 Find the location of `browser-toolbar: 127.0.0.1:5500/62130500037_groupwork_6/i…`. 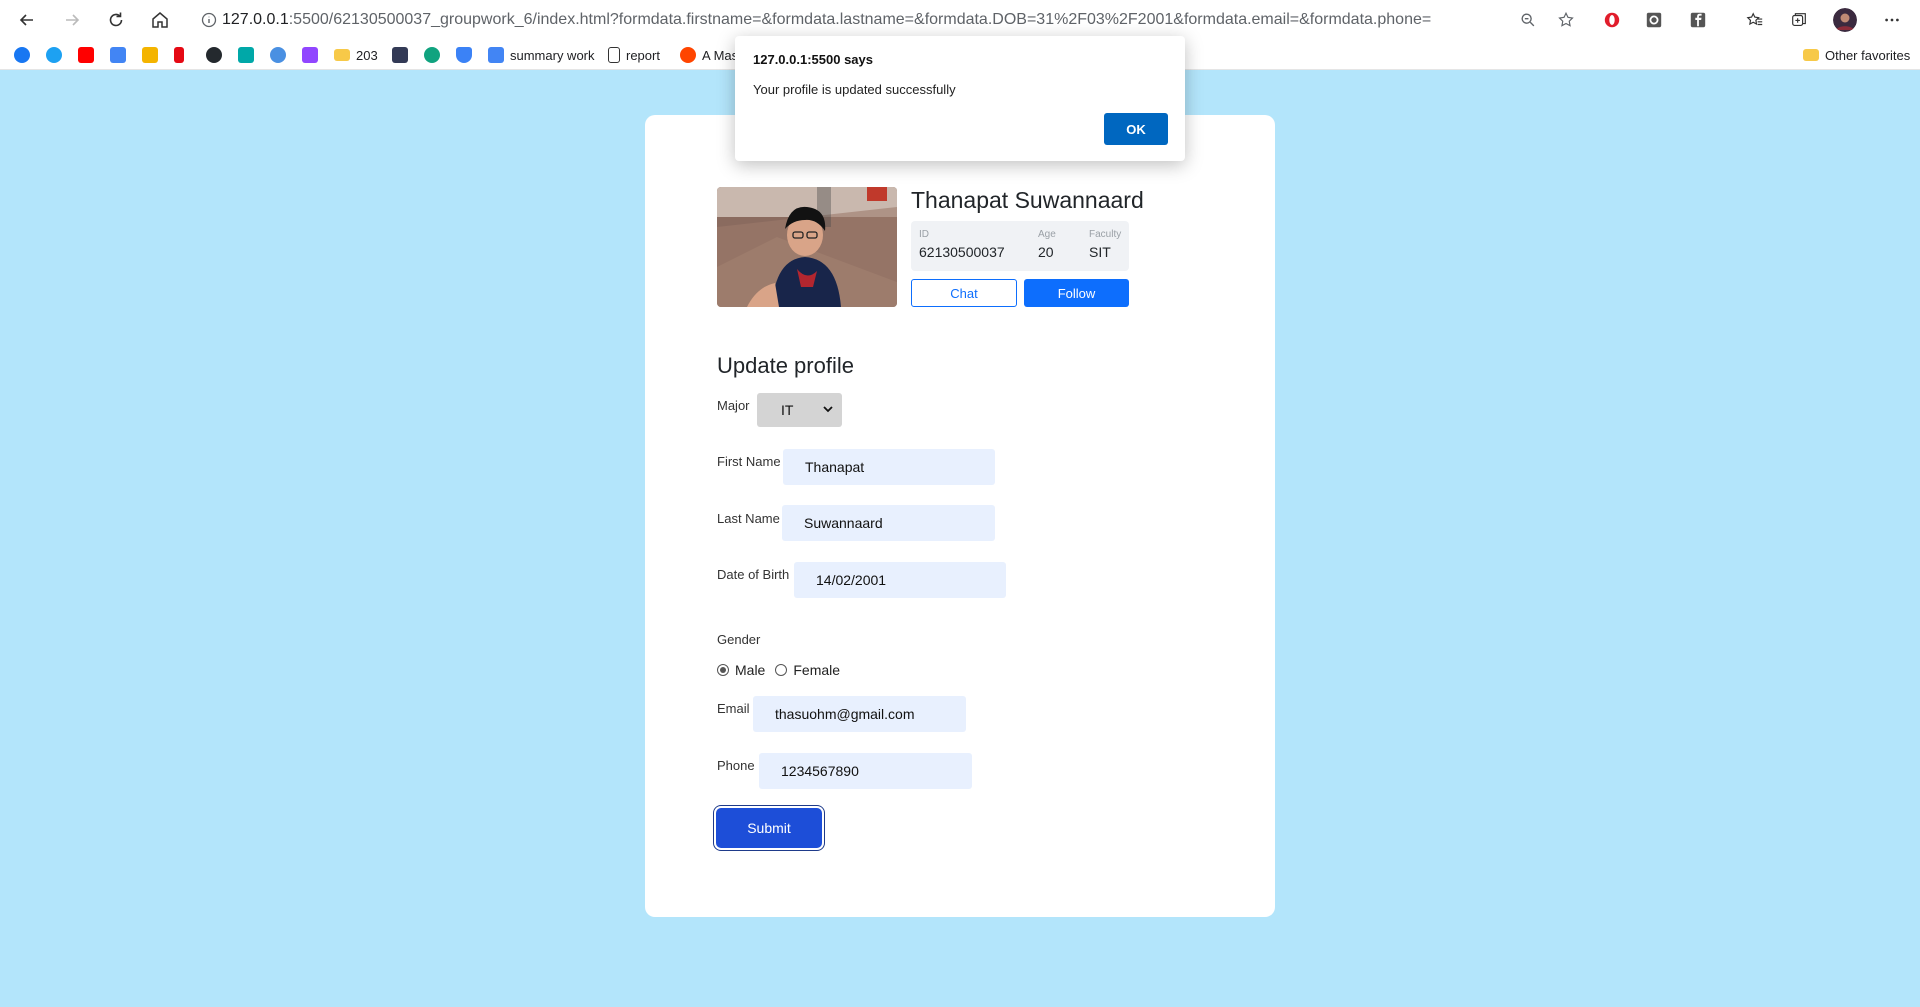

browser-toolbar: 127.0.0.1:5500/62130500037_groupwork_6/i… is located at coordinates (960, 20).